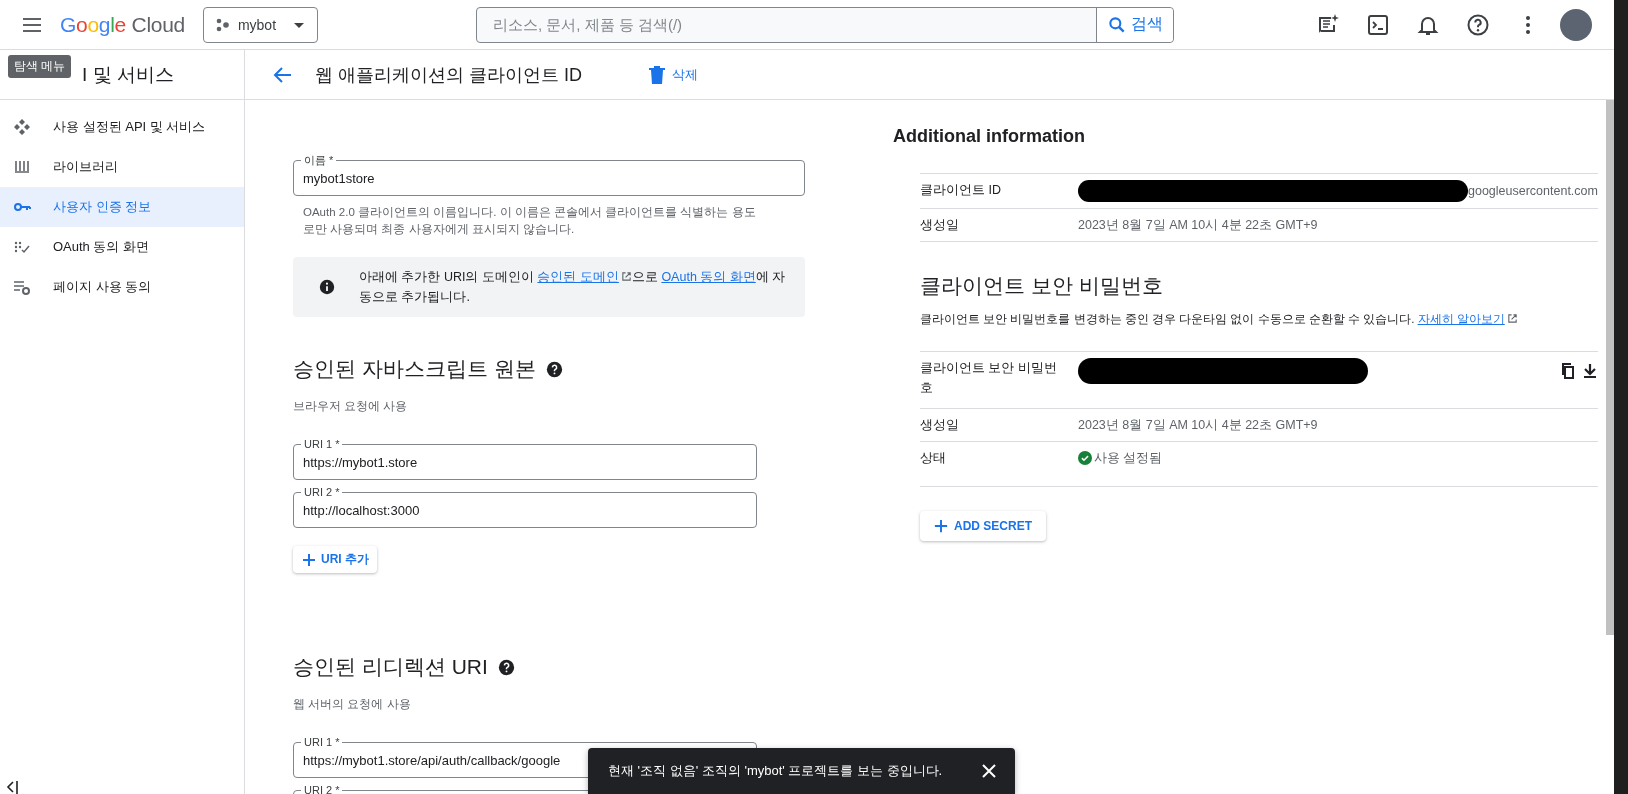  What do you see at coordinates (1085, 458) in the screenshot?
I see `check-circle-icon` at bounding box center [1085, 458].